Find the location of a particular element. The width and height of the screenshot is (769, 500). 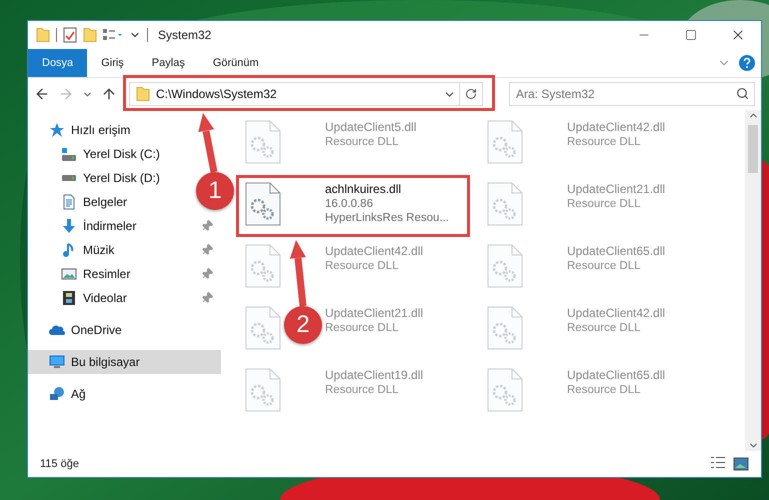

scrollbar is located at coordinates (753, 280).